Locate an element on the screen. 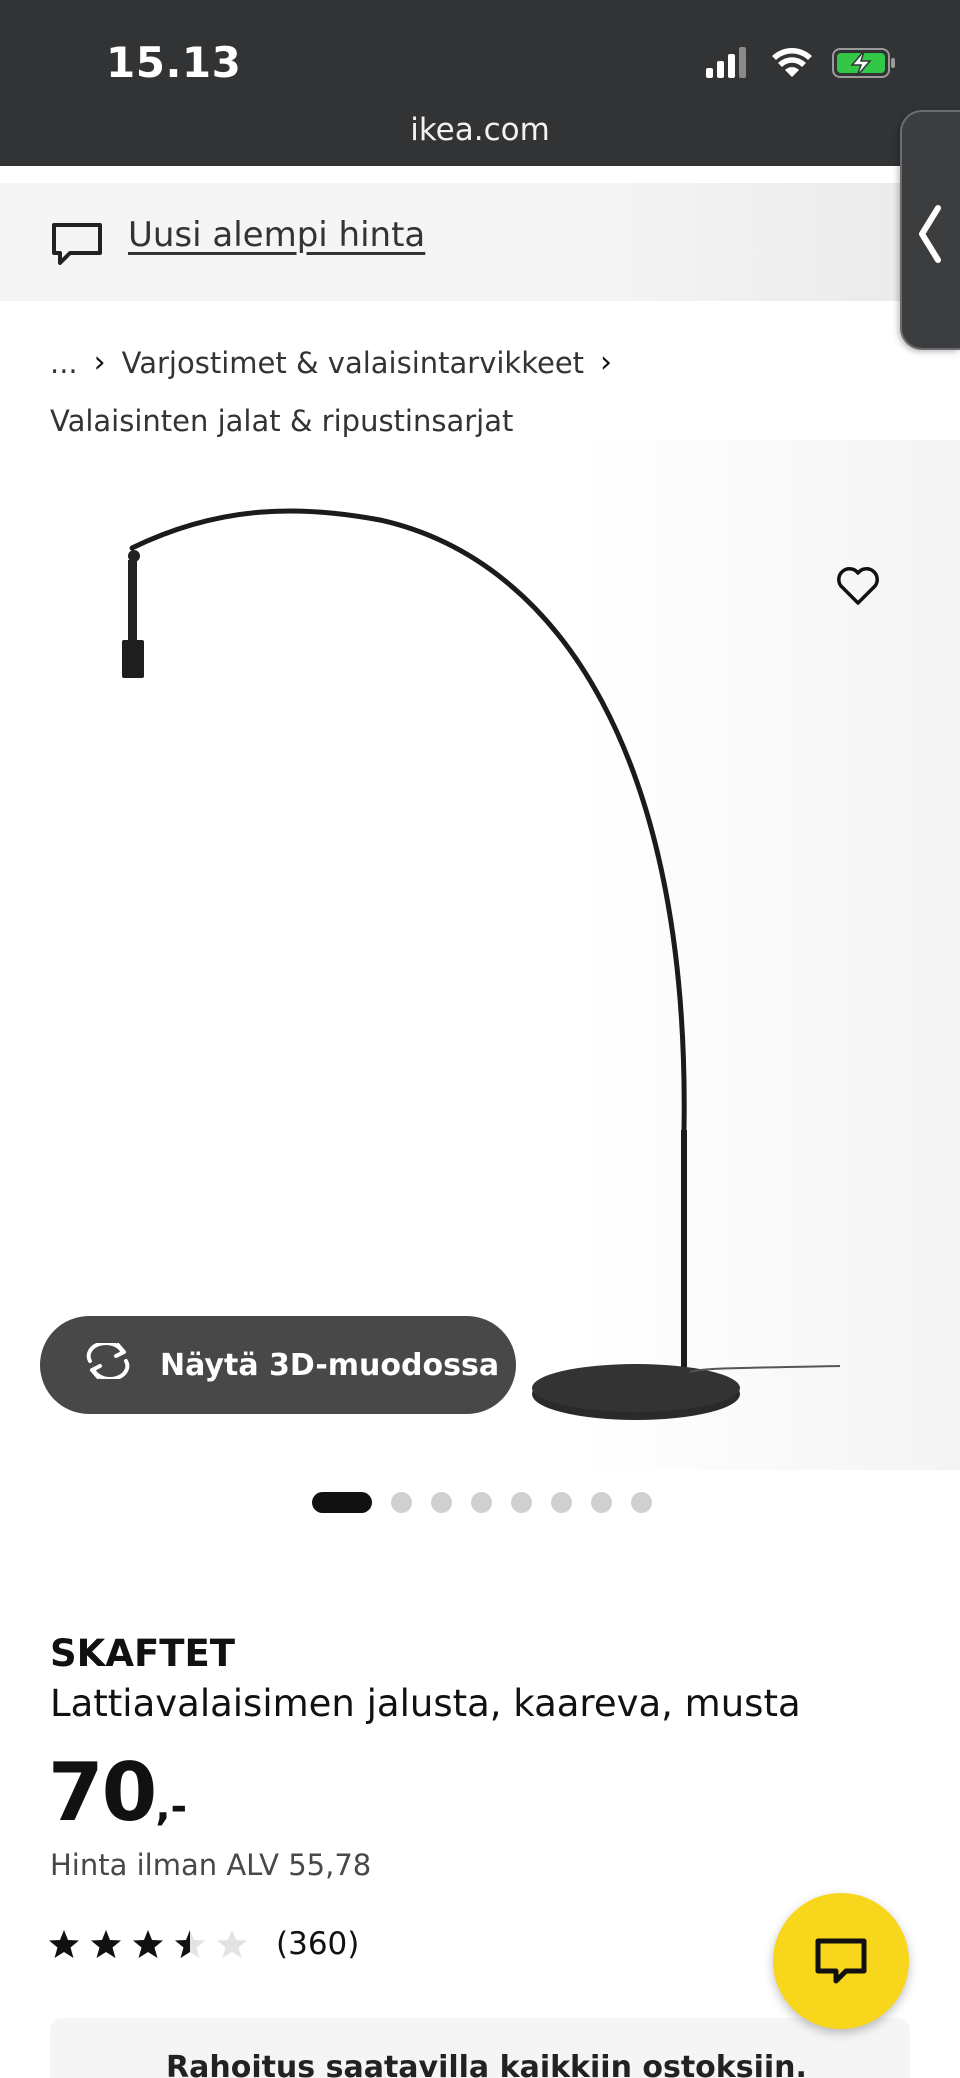 Image resolution: width=960 pixels, height=2078 pixels. product-rating: (360) is located at coordinates (203, 1944).